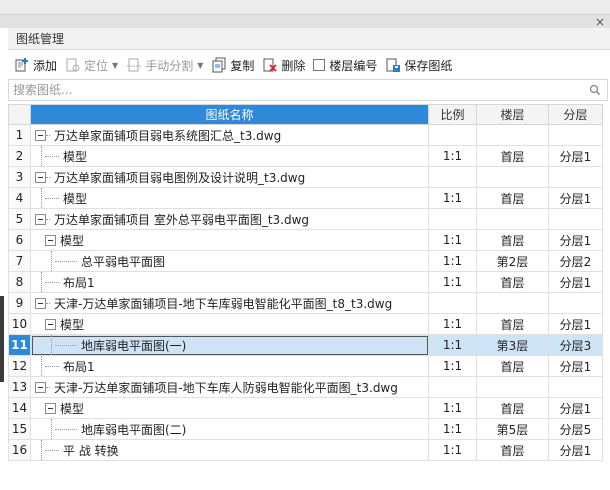 This screenshot has height=490, width=610. What do you see at coordinates (346, 65) in the screenshot?
I see `floor-number-checkbox: 楼层编号` at bounding box center [346, 65].